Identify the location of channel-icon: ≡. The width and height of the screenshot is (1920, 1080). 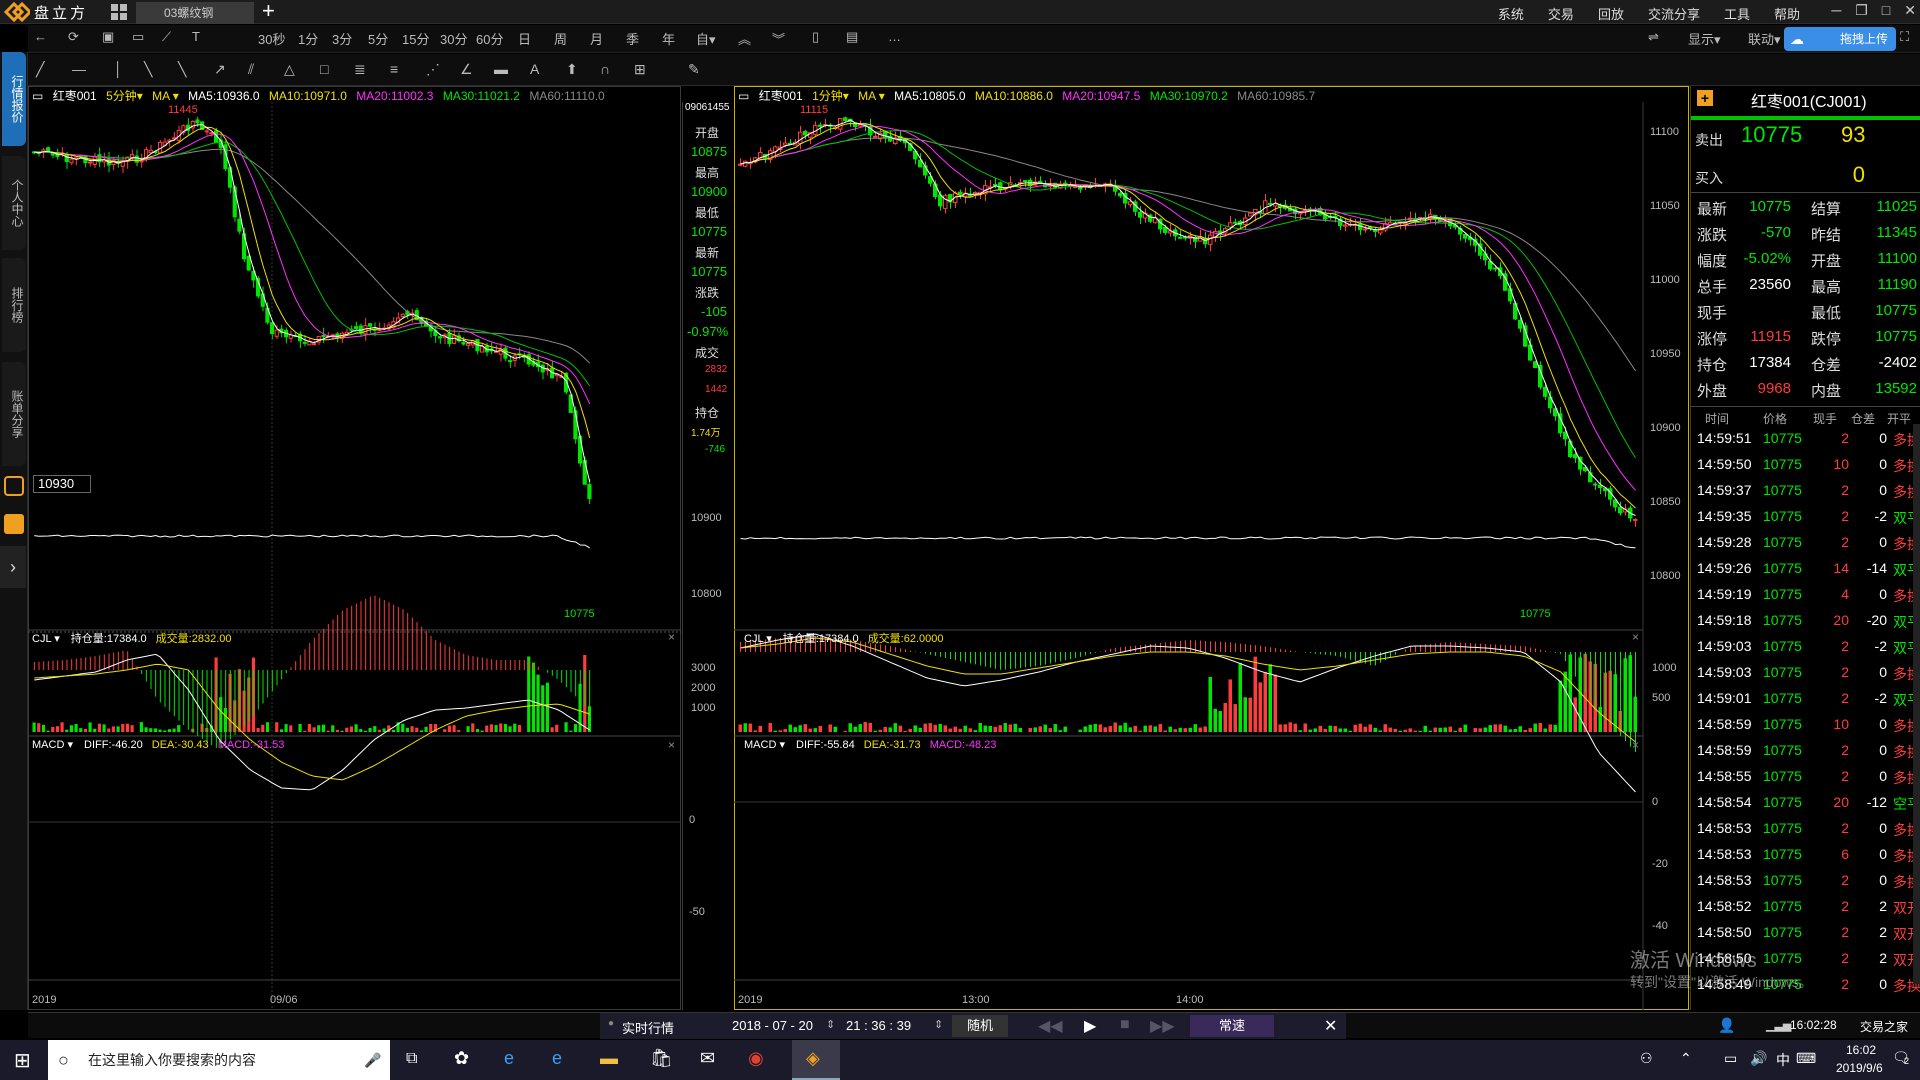
(394, 69).